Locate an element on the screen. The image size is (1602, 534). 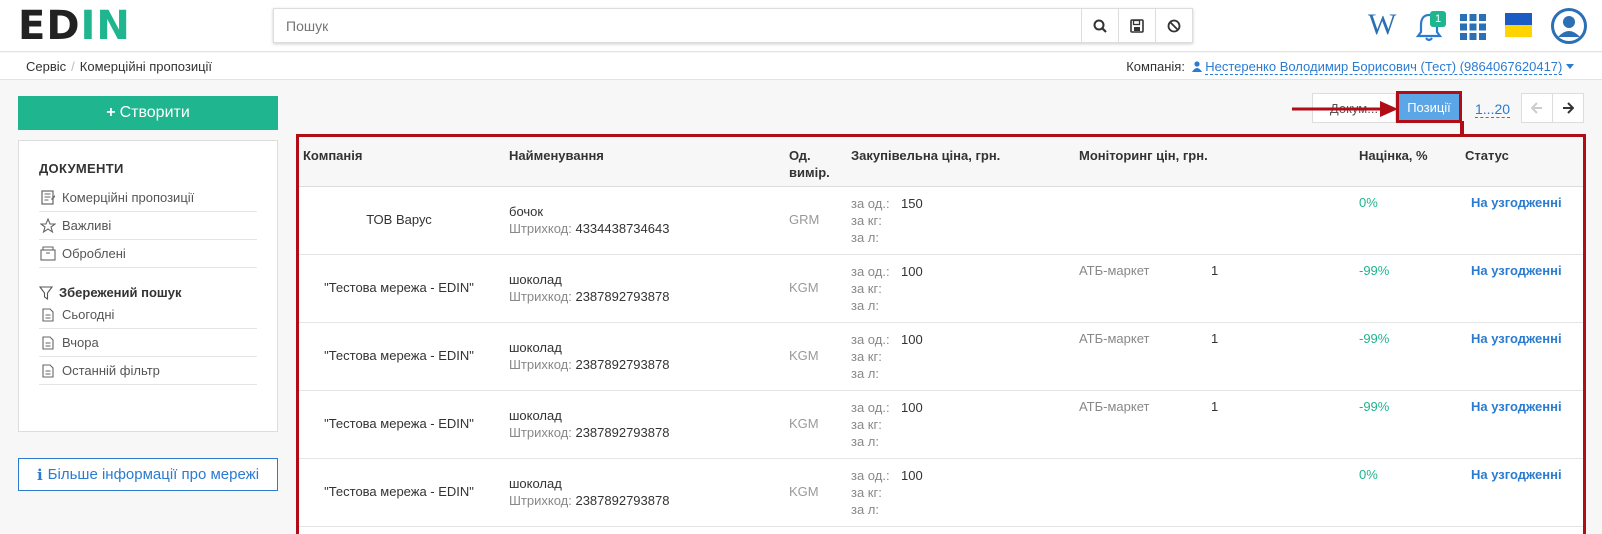
breadcrumb-item-service: Сервіс is located at coordinates (46, 66).